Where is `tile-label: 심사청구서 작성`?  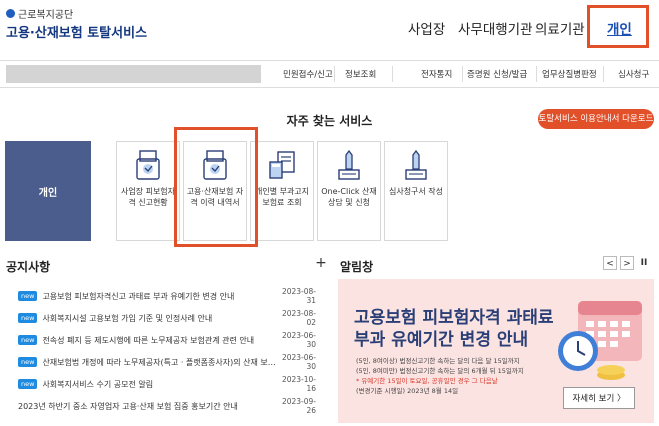 tile-label: 심사청구서 작성 is located at coordinates (416, 191).